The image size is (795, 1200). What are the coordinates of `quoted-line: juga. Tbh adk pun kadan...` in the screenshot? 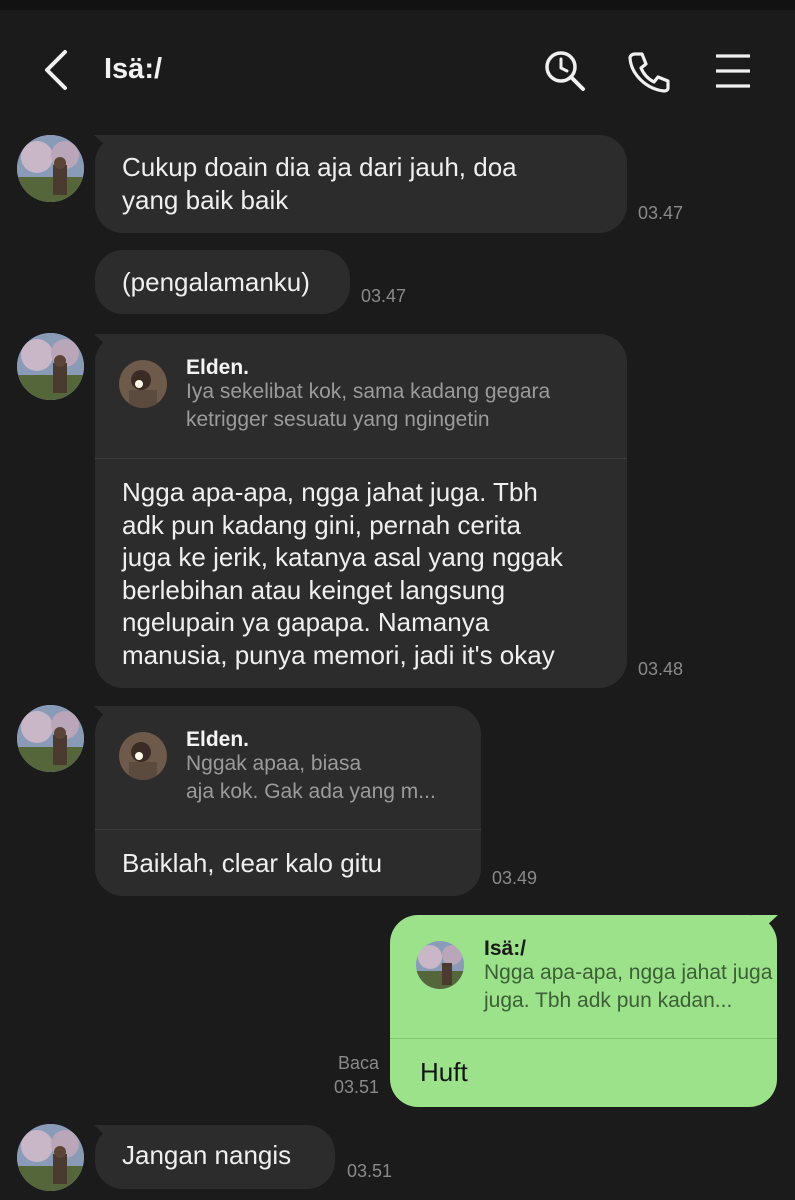 It's located at (608, 1000).